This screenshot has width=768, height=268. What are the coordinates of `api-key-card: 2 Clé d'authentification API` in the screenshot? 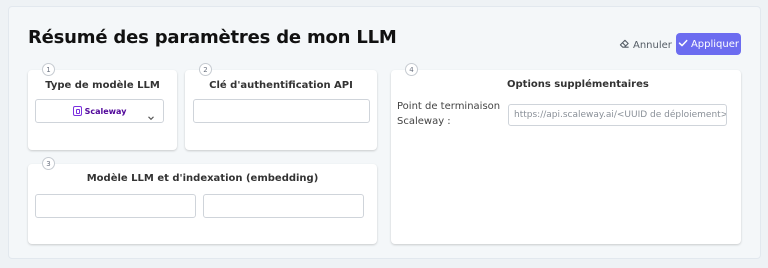 It's located at (281, 106).